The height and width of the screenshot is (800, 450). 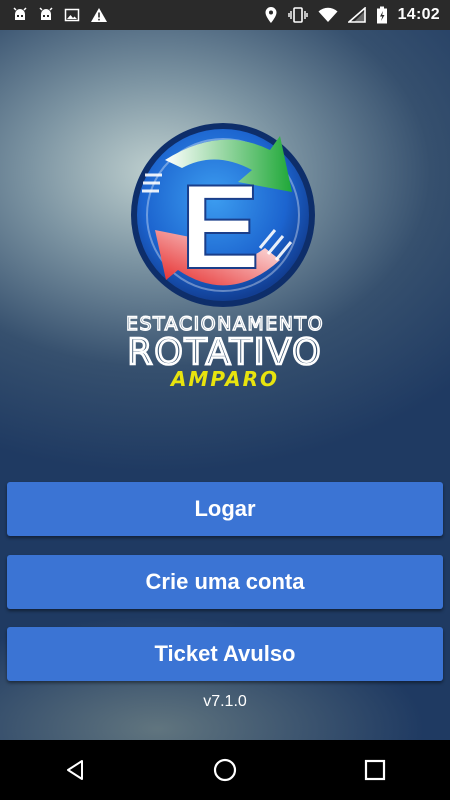 I want to click on home-icon, so click(x=225, y=770).